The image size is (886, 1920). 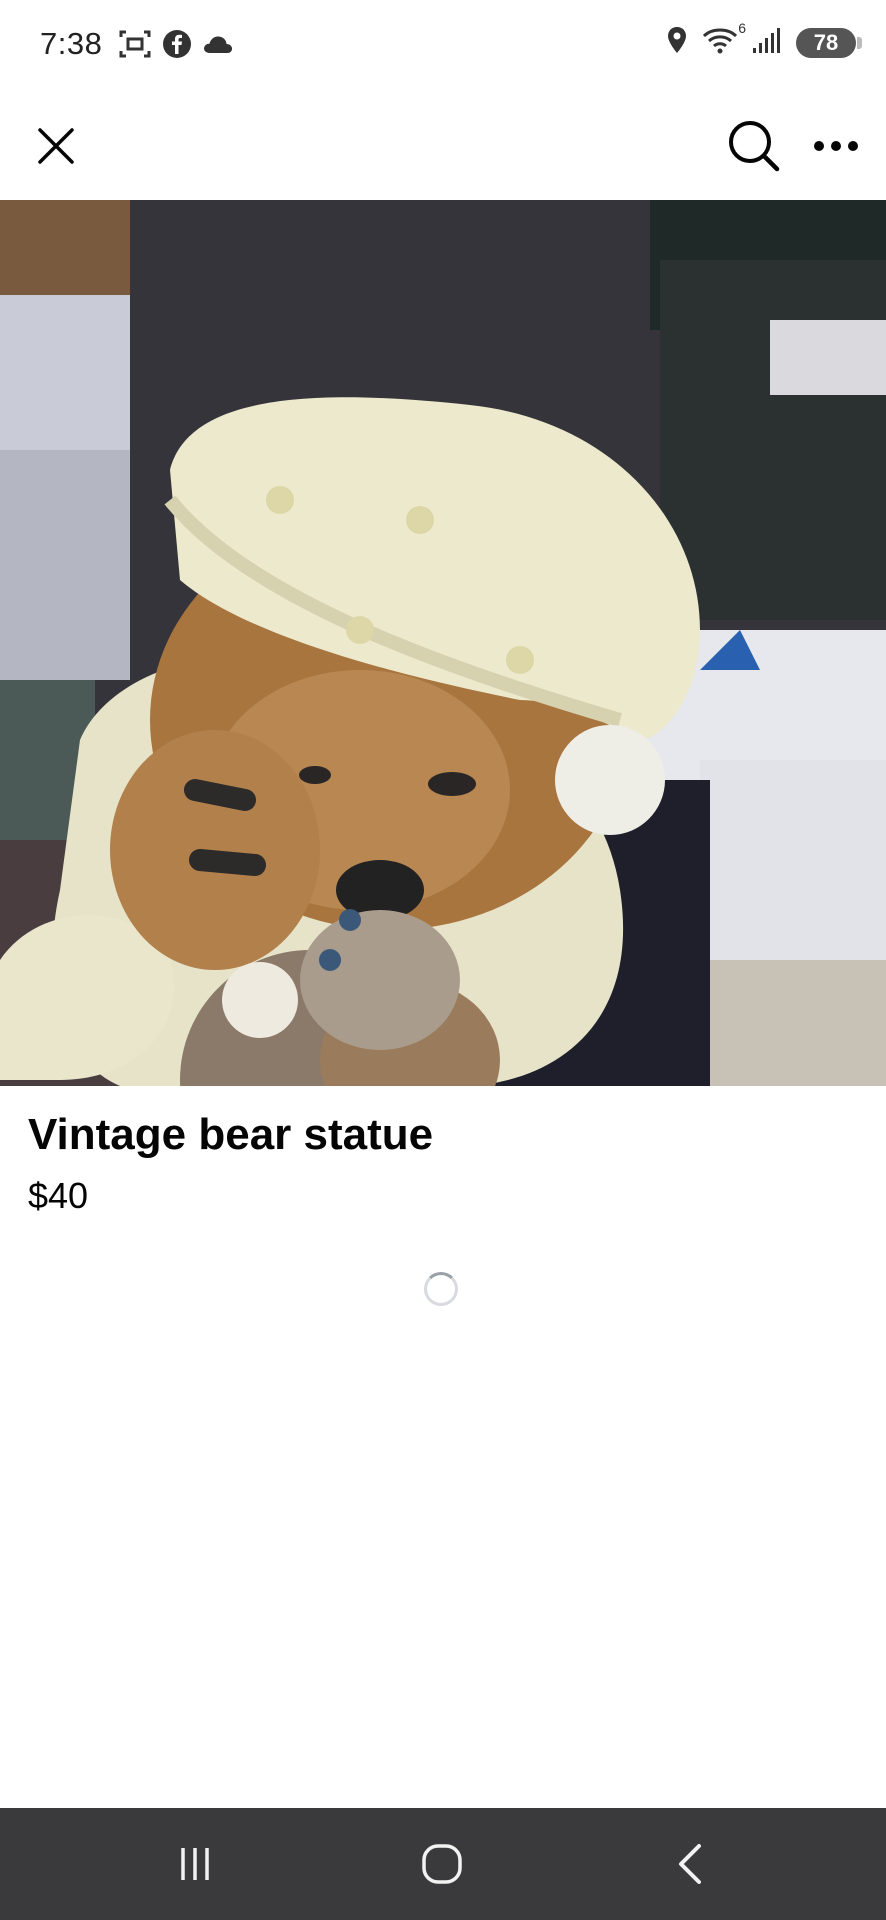 I want to click on close-button, so click(x=56, y=146).